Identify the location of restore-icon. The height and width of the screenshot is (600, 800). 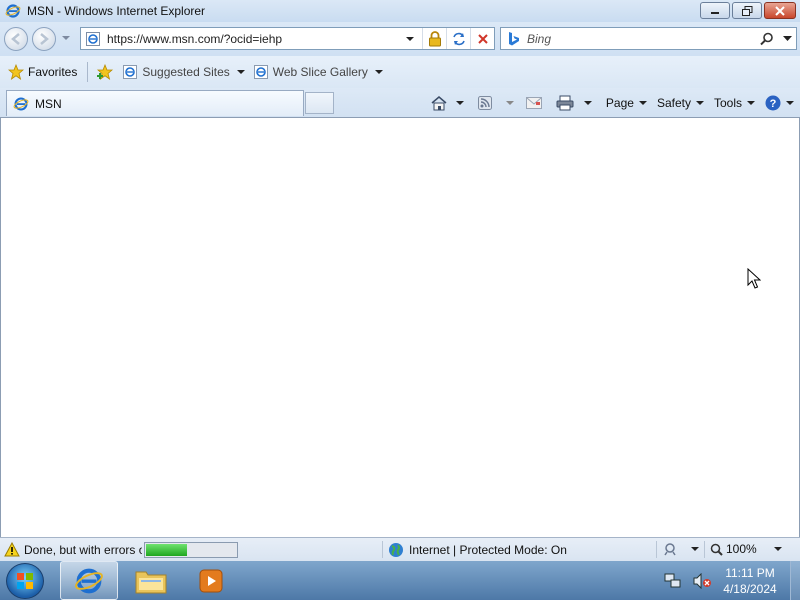
(746, 10).